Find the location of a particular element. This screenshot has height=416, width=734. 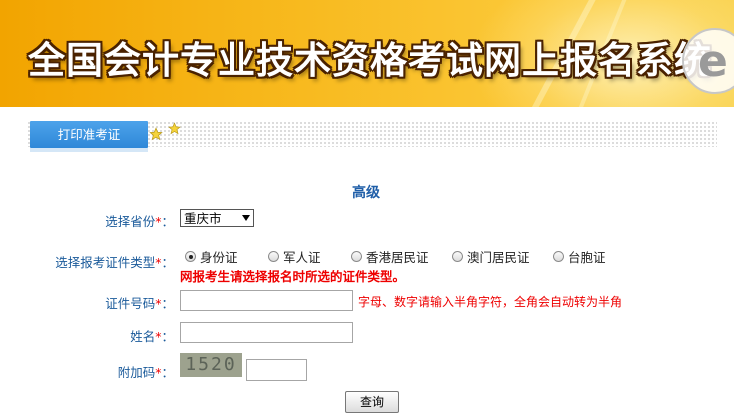

radio-label: 军人证 is located at coordinates (302, 257).